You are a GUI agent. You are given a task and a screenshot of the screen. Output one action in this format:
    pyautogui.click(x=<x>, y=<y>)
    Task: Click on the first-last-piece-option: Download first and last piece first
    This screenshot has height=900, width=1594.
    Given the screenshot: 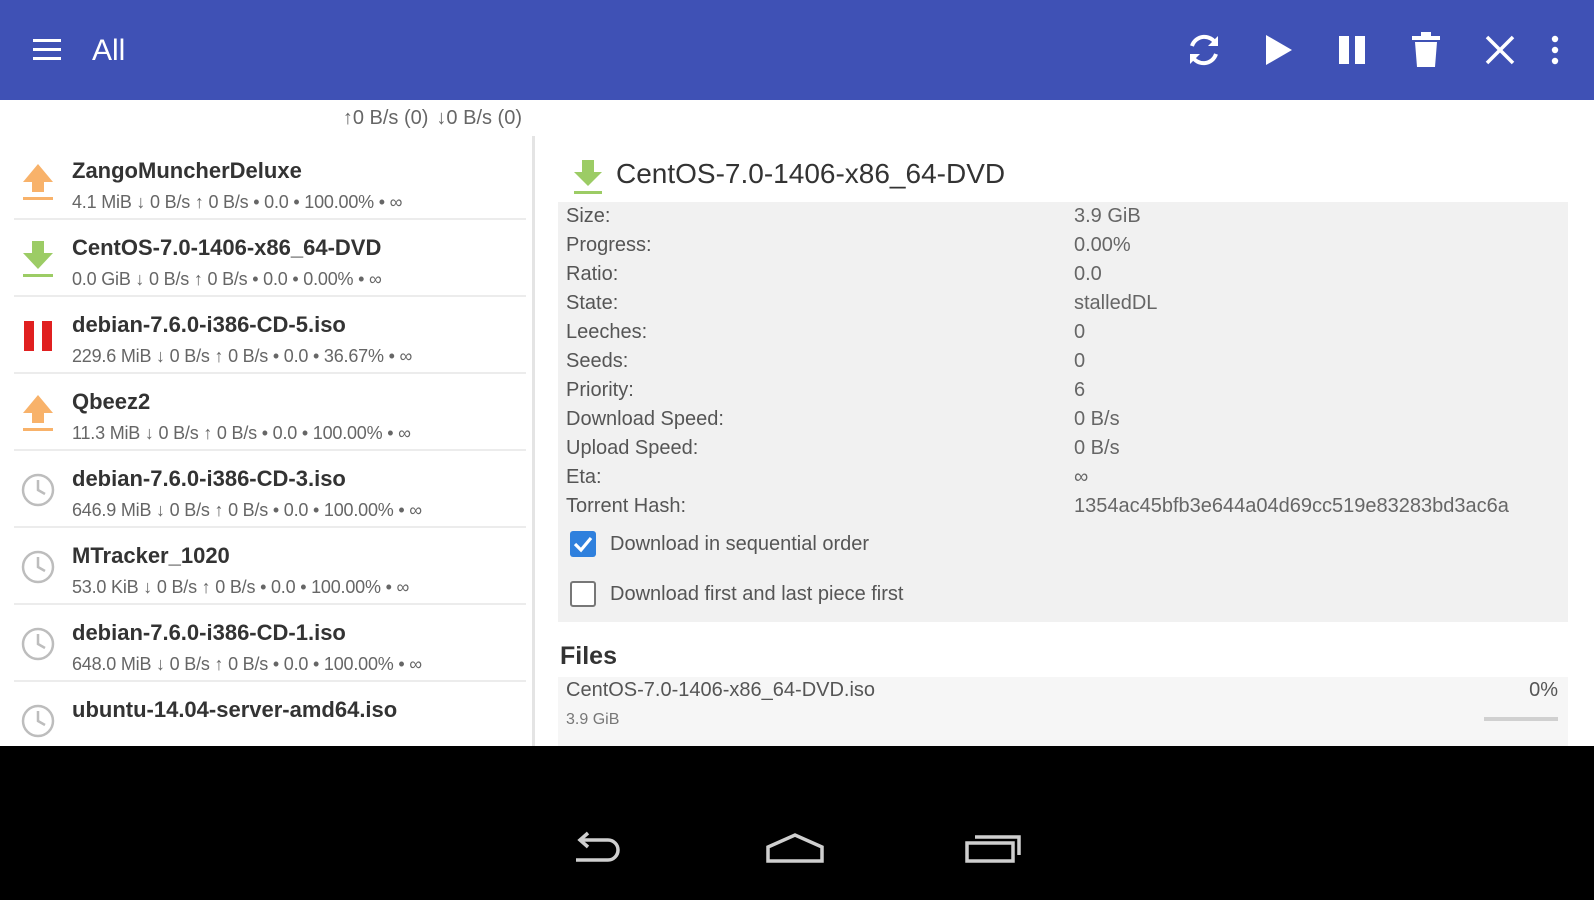 What is the action you would take?
    pyautogui.click(x=866, y=595)
    